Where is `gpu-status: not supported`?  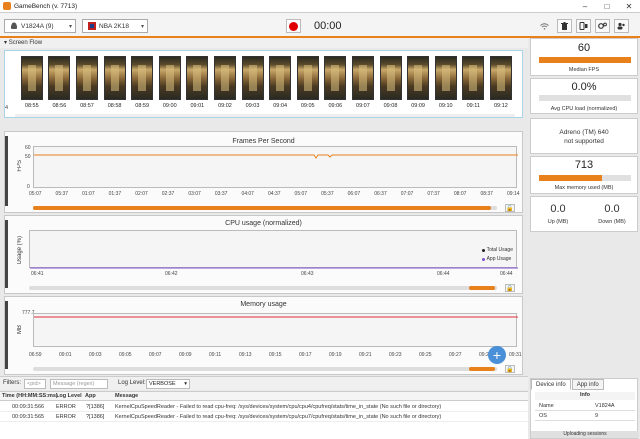 gpu-status: not supported is located at coordinates (584, 141).